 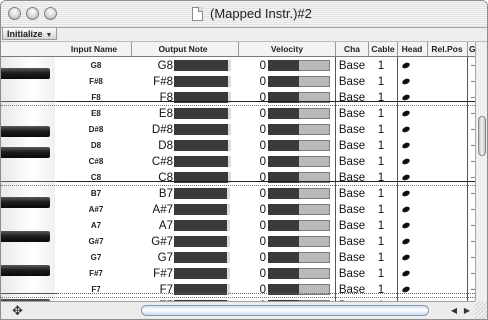 What do you see at coordinates (152, 130) in the screenshot?
I see `output-note-value: D#8` at bounding box center [152, 130].